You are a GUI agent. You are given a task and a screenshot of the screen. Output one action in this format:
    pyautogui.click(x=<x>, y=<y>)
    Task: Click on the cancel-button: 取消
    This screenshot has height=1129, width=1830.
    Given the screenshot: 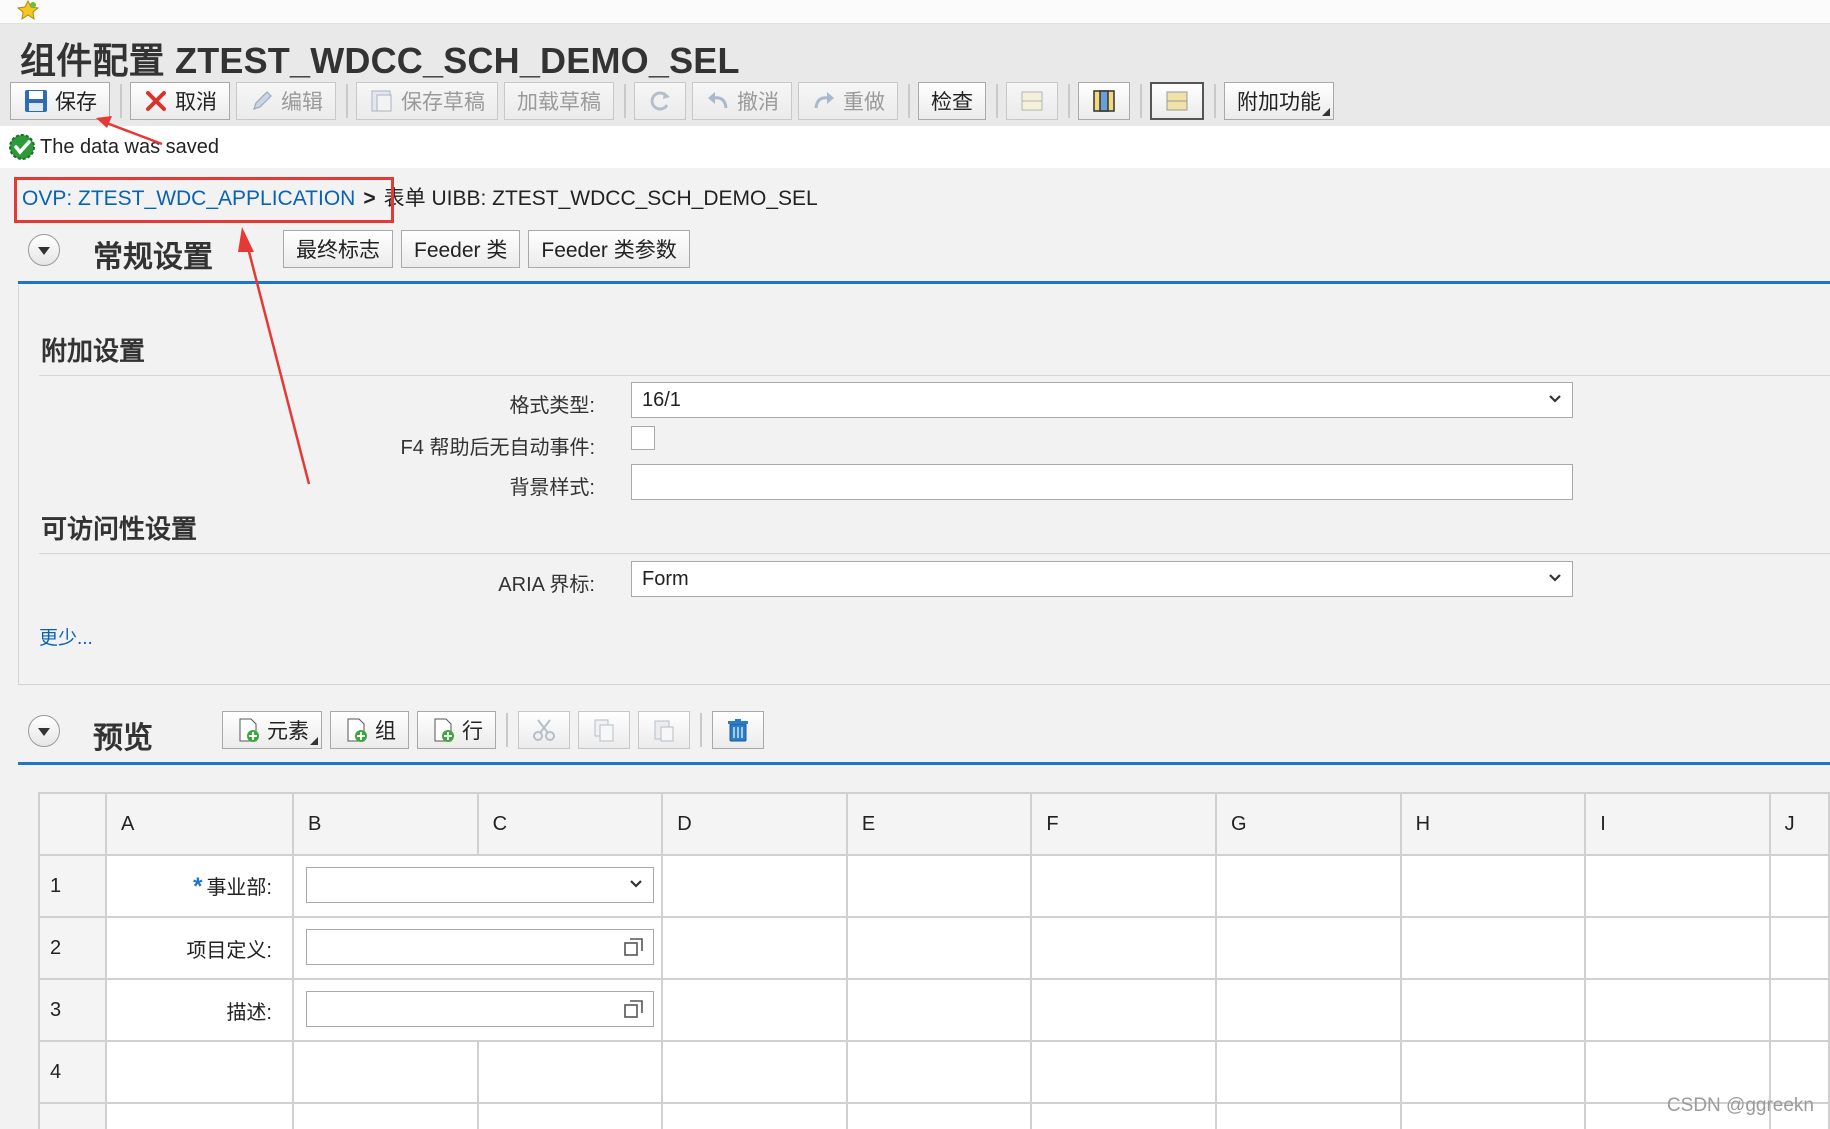 What is the action you would take?
    pyautogui.click(x=180, y=101)
    